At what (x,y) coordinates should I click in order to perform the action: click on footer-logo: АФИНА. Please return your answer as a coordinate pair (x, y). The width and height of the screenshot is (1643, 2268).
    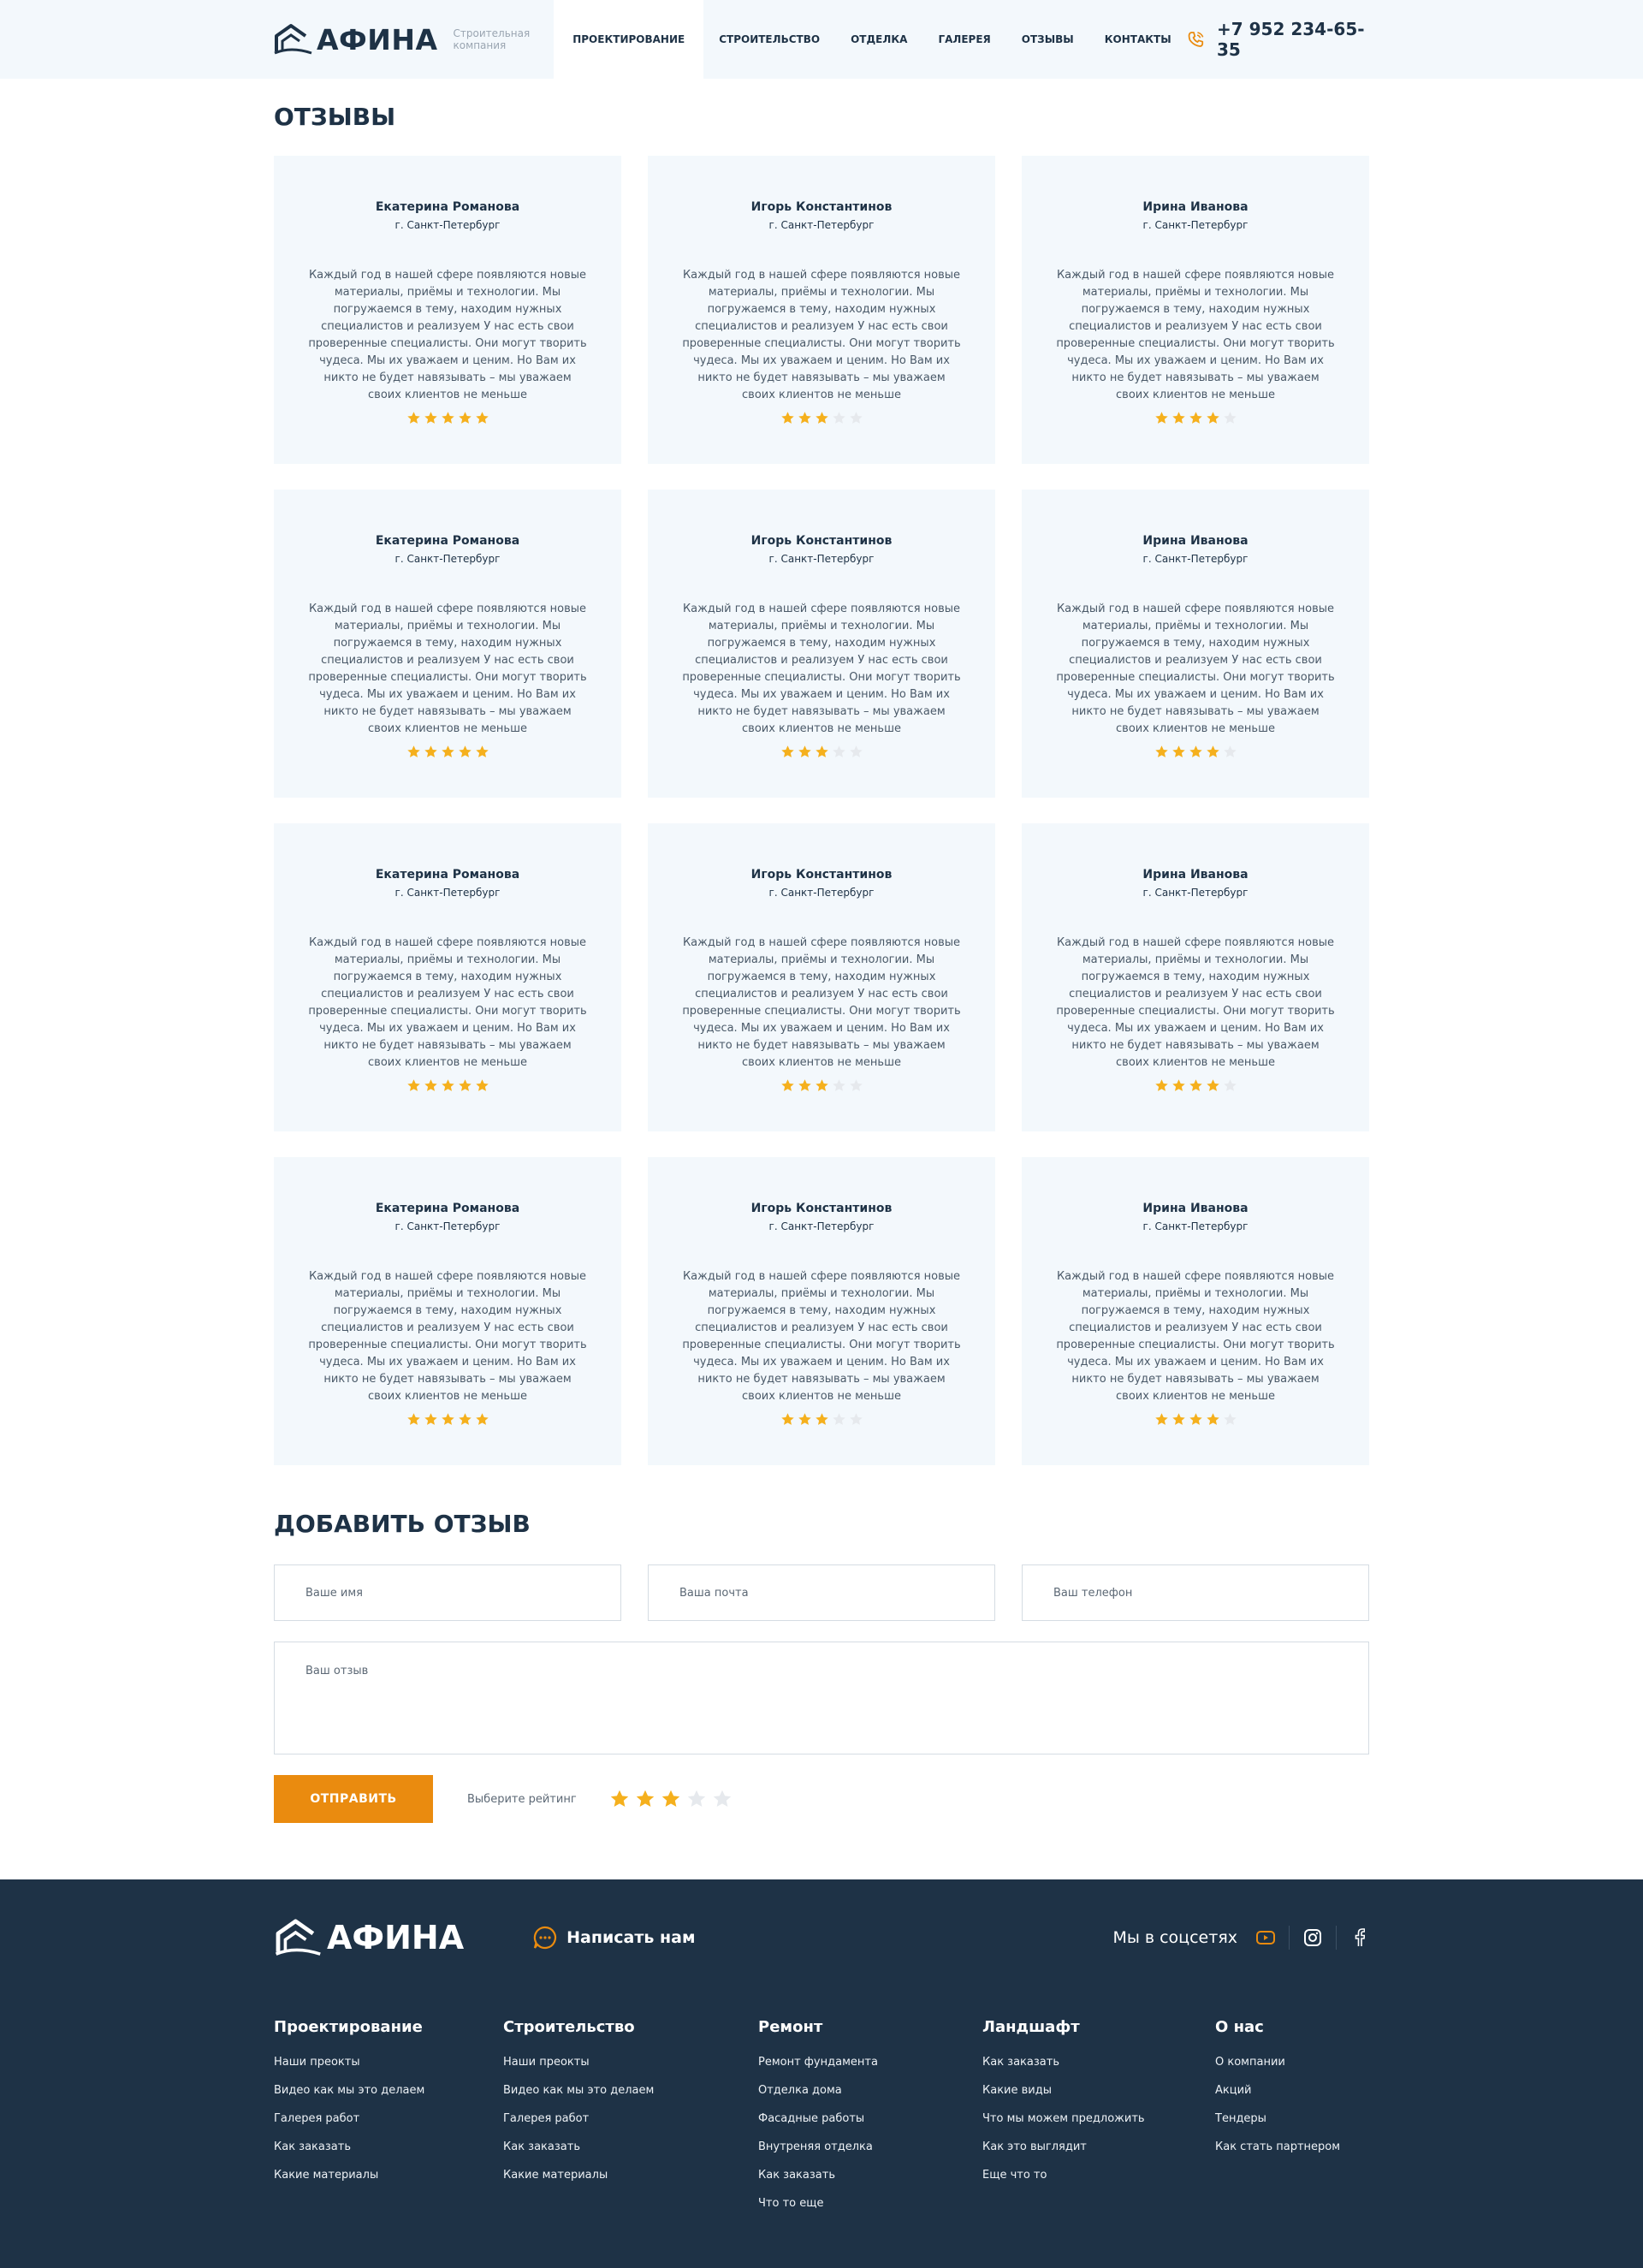
    Looking at the image, I should click on (369, 1938).